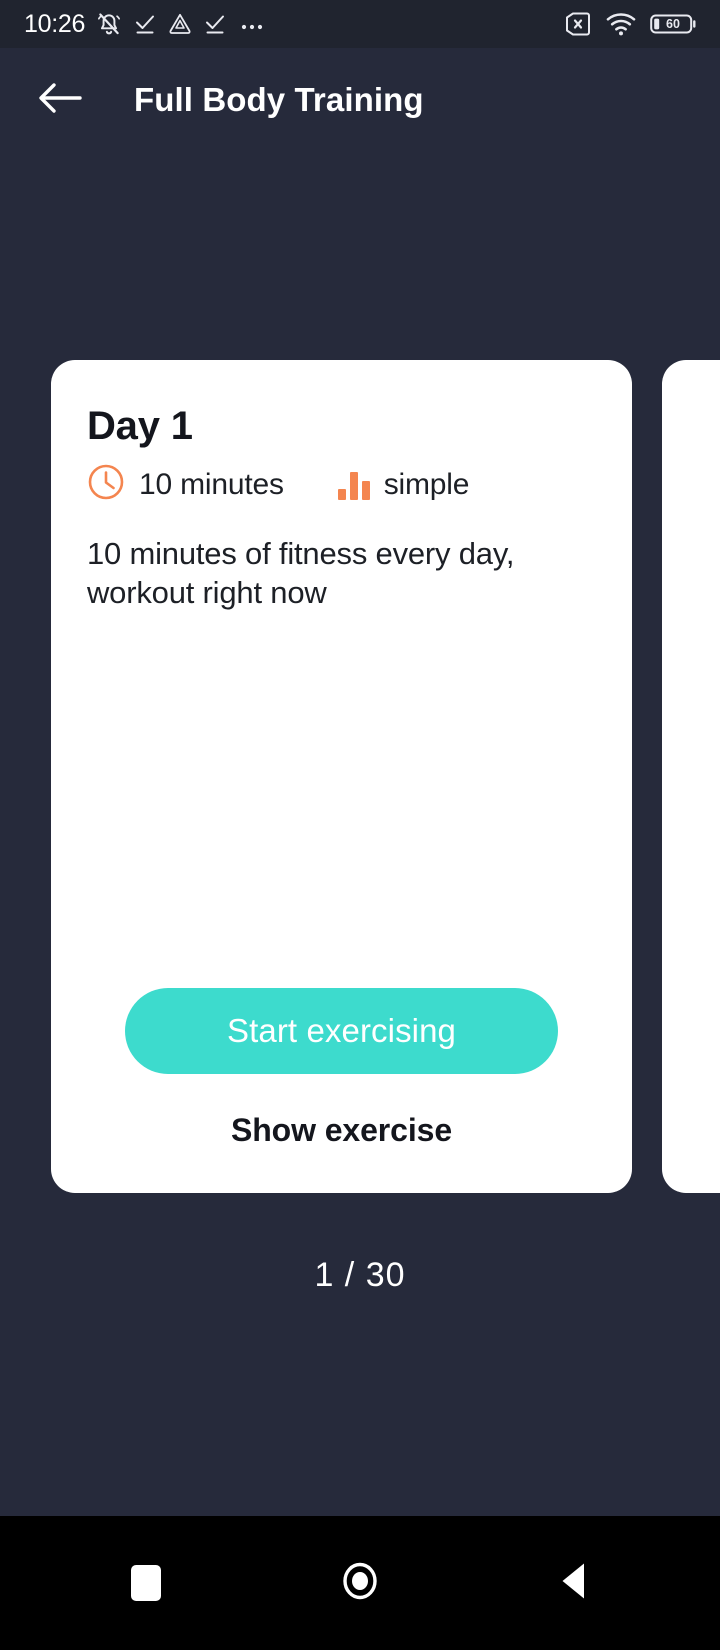 Image resolution: width=720 pixels, height=1650 pixels. I want to click on more-overflow-icon, so click(253, 24).